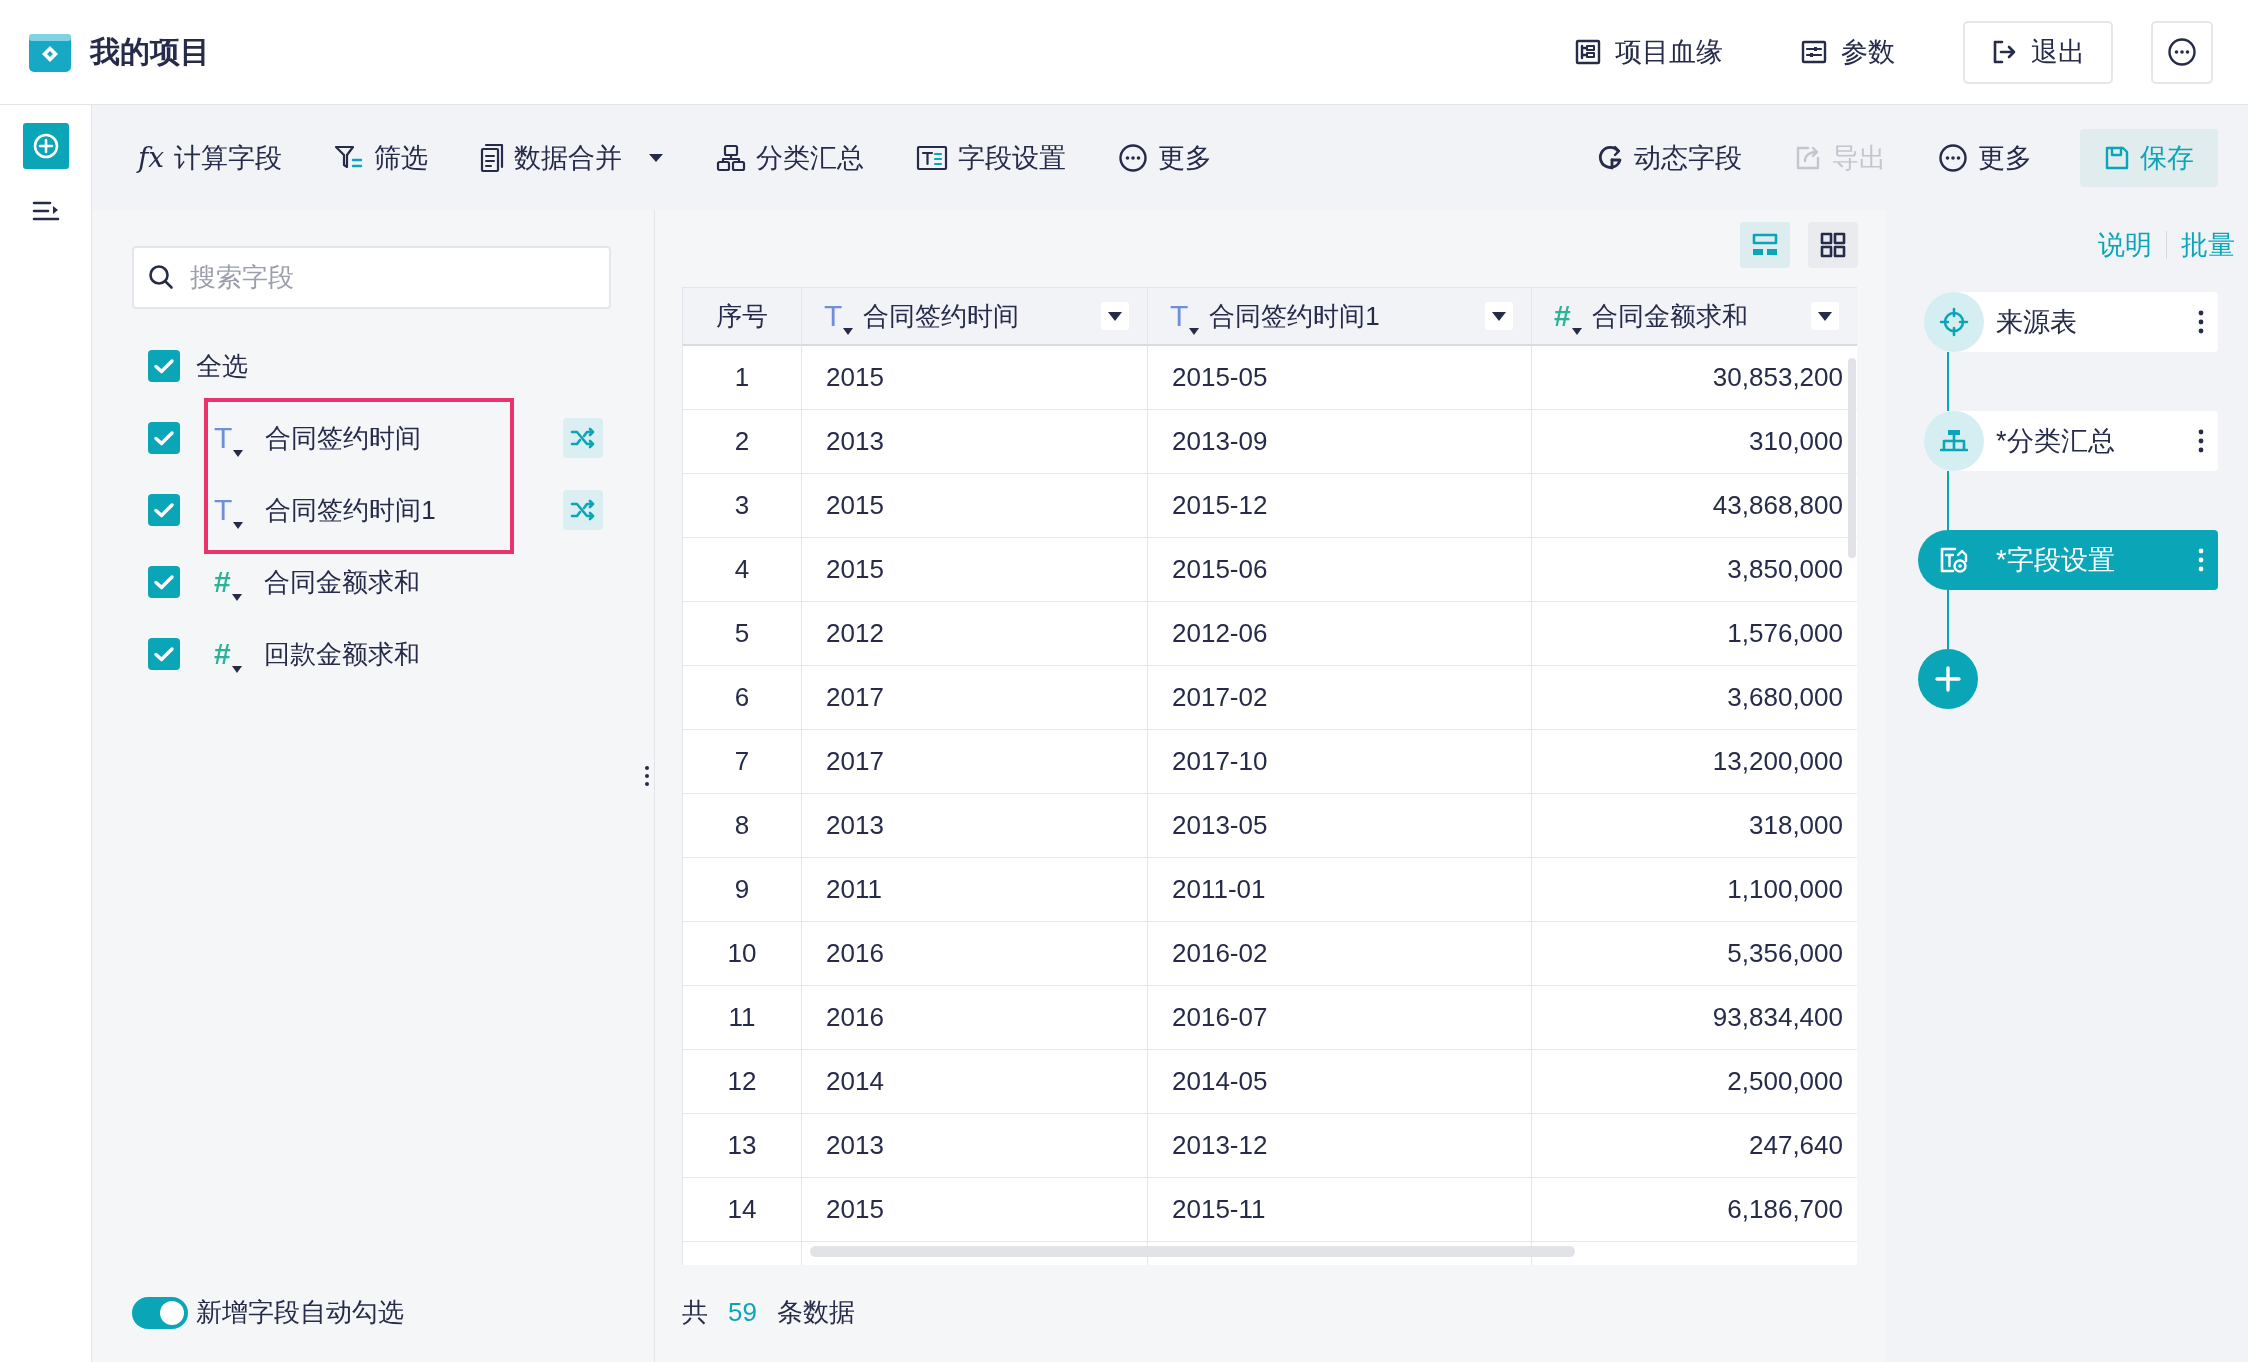 The height and width of the screenshot is (1362, 2248). Describe the element at coordinates (1694, 954) in the screenshot. I see `table-cell: 5,356,000` at that location.